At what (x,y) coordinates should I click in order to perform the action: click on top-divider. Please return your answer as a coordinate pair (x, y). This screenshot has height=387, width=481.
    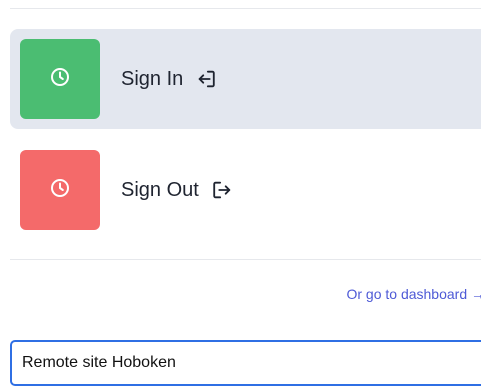
    Looking at the image, I should click on (245, 8).